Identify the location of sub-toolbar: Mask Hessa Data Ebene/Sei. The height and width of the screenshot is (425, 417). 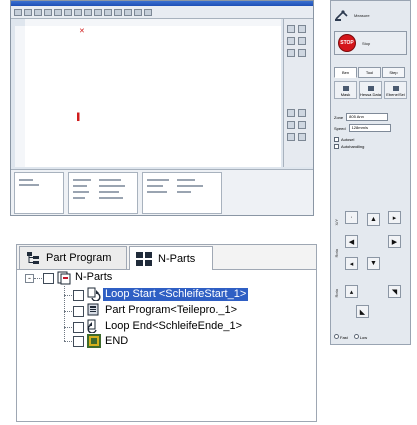
(370, 90).